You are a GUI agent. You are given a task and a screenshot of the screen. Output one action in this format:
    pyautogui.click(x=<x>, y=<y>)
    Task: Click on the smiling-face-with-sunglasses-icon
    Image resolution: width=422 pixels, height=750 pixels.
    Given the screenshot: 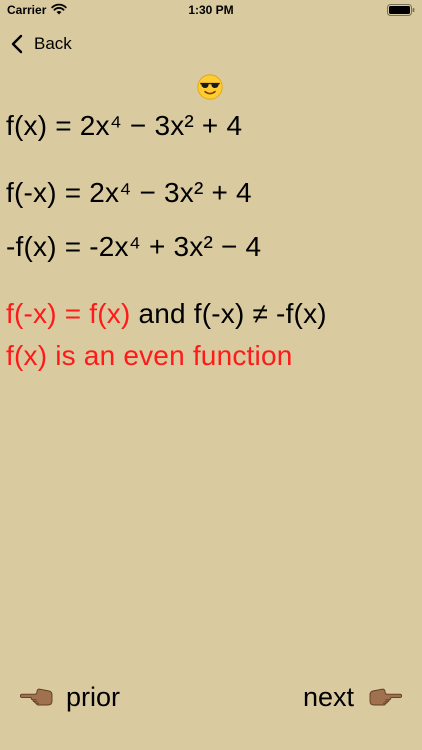 What is the action you would take?
    pyautogui.click(x=210, y=87)
    